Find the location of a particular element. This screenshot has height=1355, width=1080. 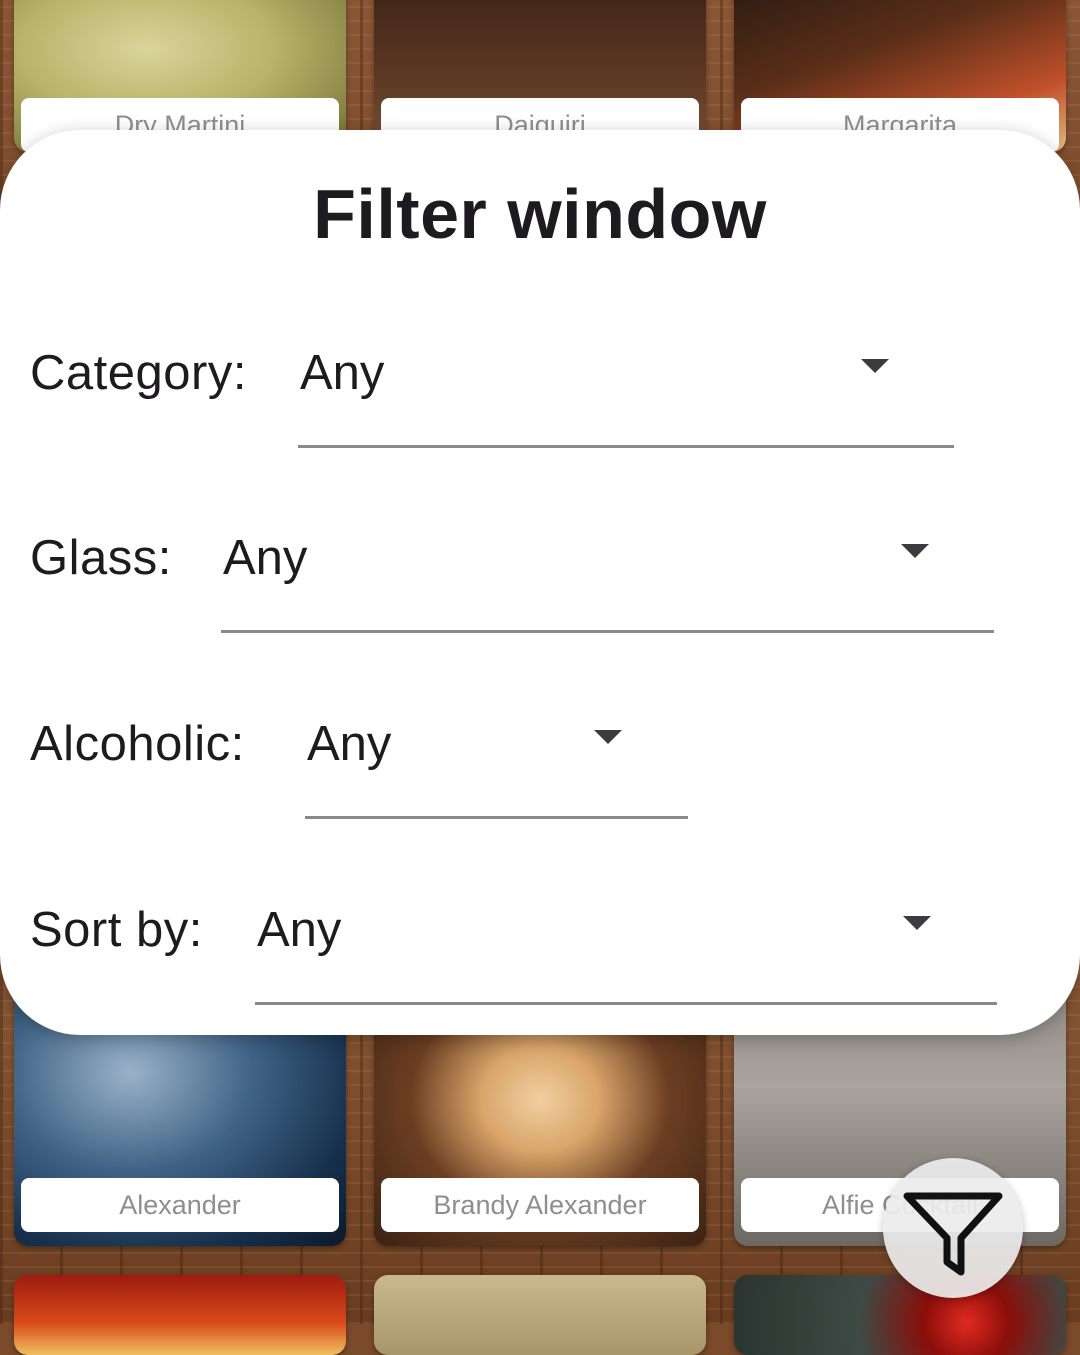

cocktail-name: Brandy Alexander is located at coordinates (540, 1205).